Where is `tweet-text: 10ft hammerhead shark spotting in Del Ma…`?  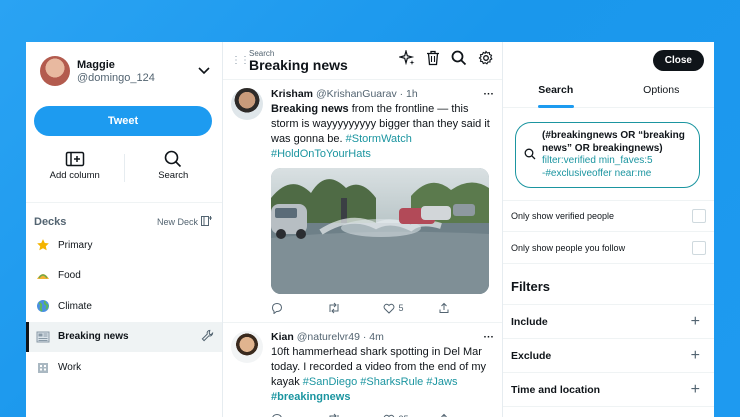 tweet-text: 10ft hammerhead shark spotting in Del Ma… is located at coordinates (382, 375).